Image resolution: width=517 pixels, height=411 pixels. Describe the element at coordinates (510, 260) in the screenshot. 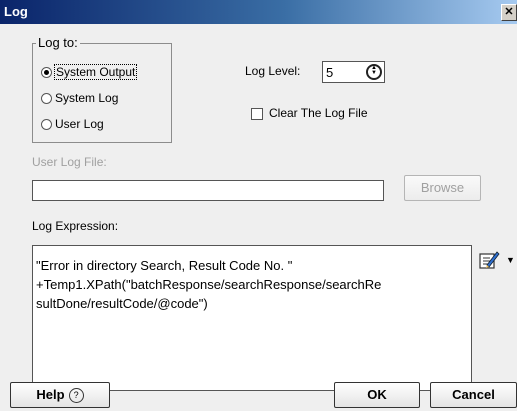

I see `chevron-down-icon: ▼` at that location.